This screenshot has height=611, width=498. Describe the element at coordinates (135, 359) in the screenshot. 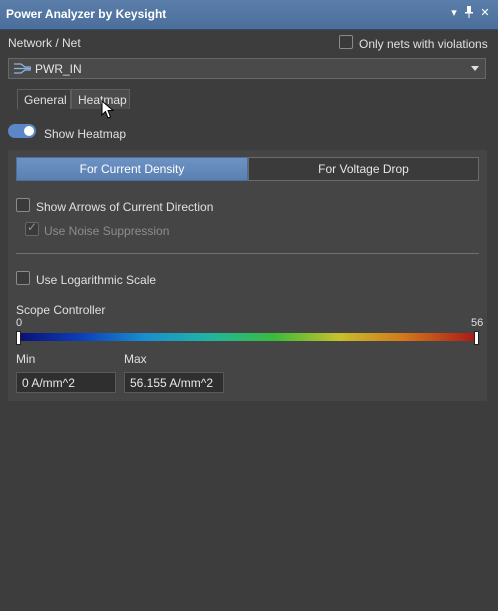

I see `max-label: Max` at that location.